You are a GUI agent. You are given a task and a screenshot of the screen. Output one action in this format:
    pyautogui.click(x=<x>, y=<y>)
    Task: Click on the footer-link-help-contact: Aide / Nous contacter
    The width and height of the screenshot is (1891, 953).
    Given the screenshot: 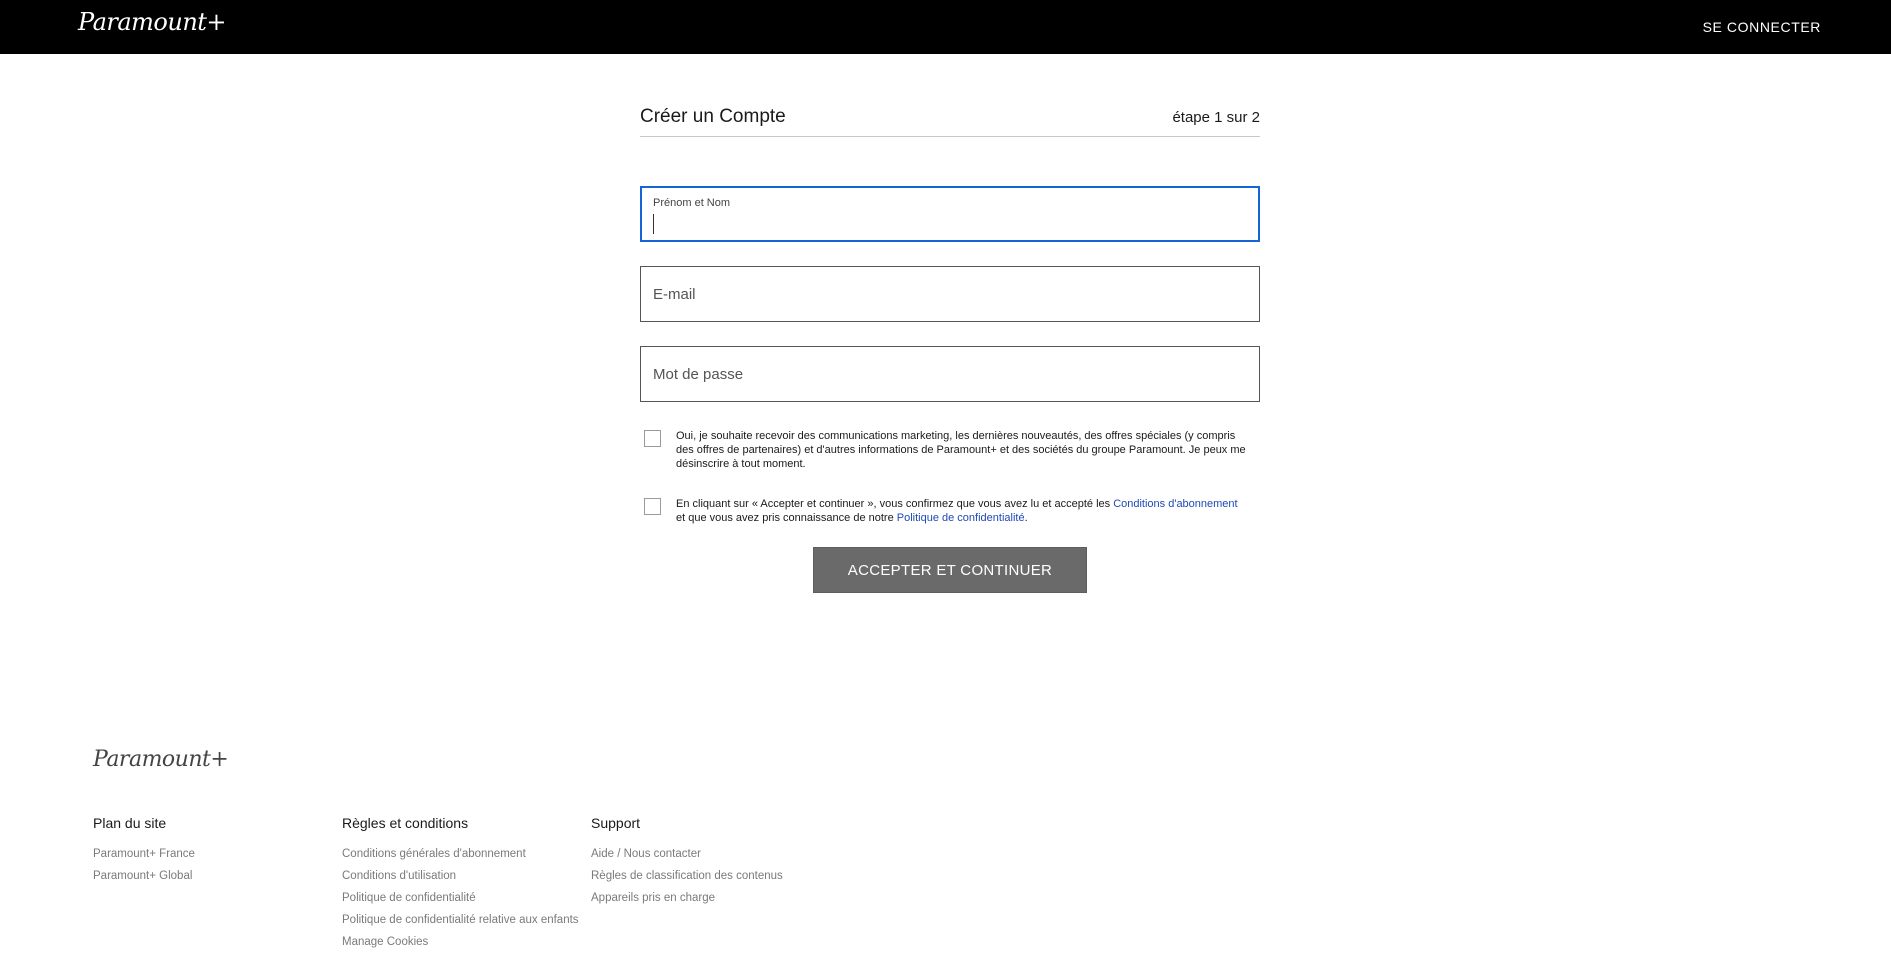 What is the action you would take?
    pyautogui.click(x=687, y=854)
    